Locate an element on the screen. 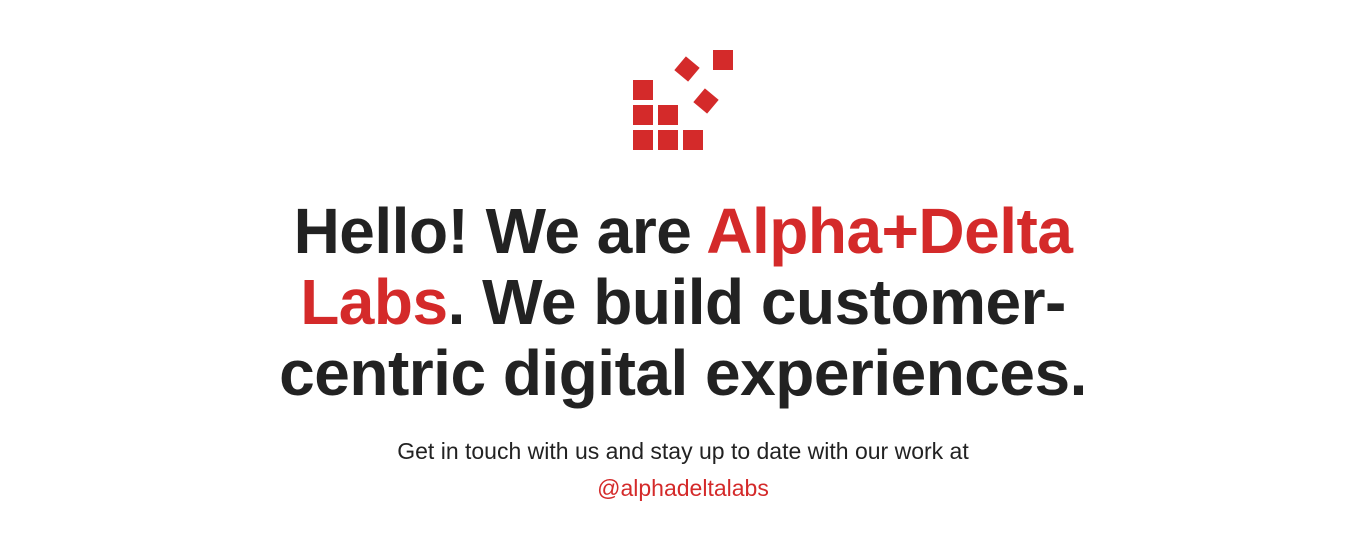 The image size is (1366, 551). headline-intro: Hello! We are is located at coordinates (500, 231).